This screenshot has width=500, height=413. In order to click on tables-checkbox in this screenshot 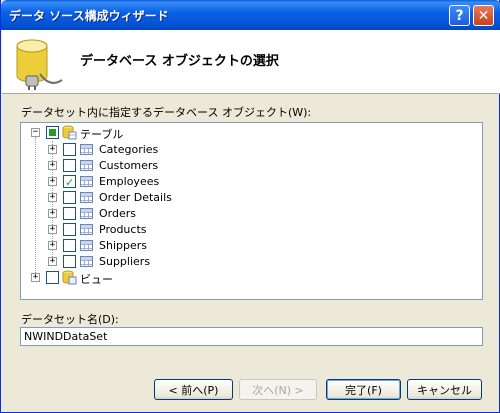, I will do `click(52, 132)`.